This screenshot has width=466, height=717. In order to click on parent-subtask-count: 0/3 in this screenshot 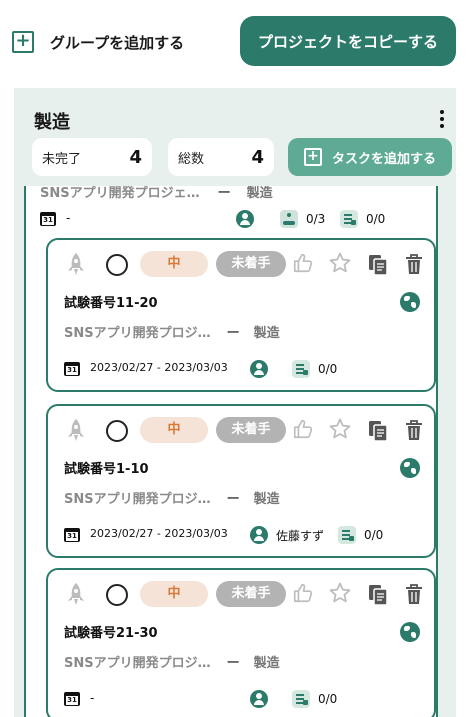, I will do `click(316, 219)`.